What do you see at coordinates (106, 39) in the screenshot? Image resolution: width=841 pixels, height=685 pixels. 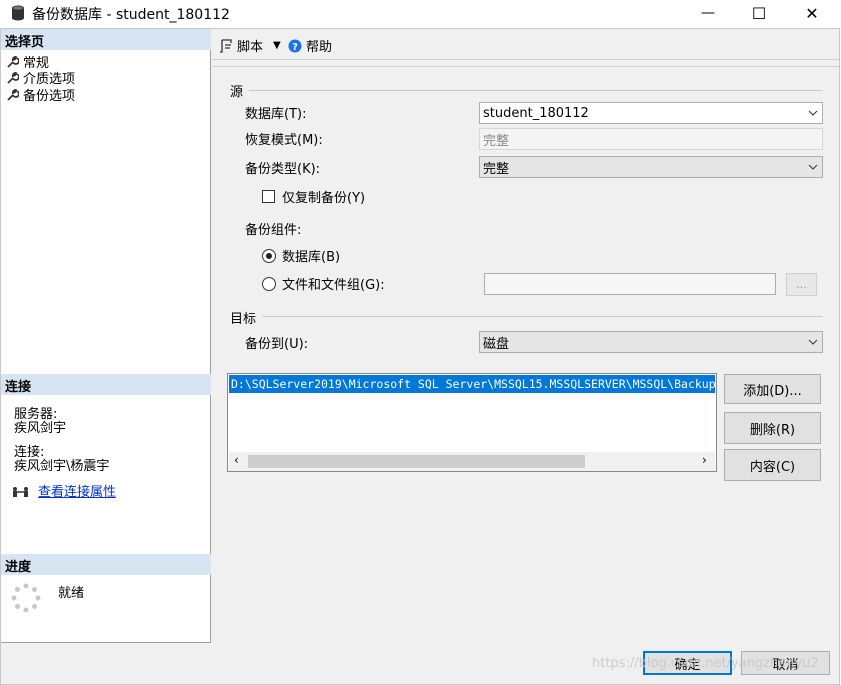 I see `select-page-header: 选择页` at bounding box center [106, 39].